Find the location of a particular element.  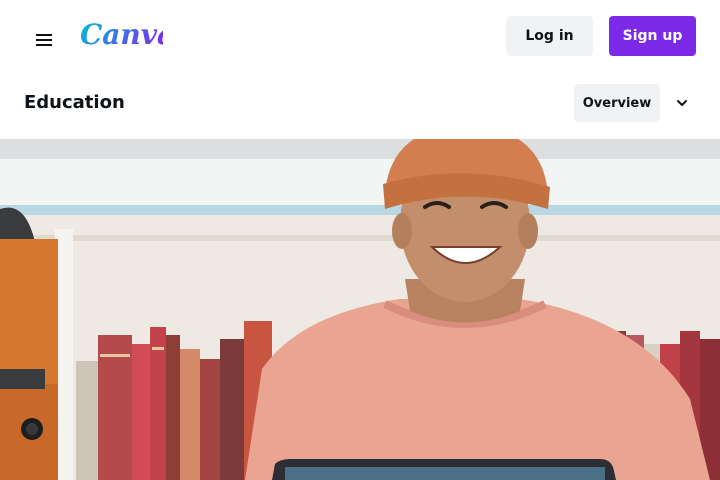

section-dropdown-toggle is located at coordinates (682, 103).